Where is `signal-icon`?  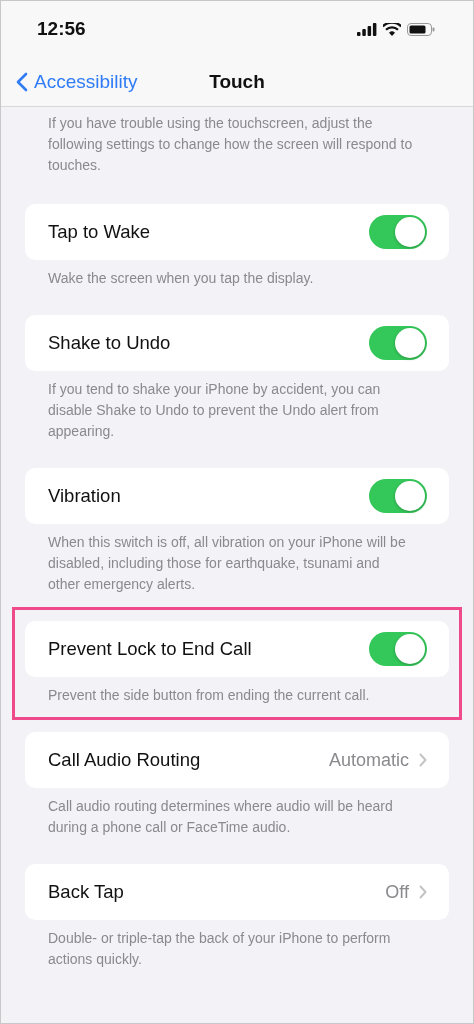 signal-icon is located at coordinates (367, 29).